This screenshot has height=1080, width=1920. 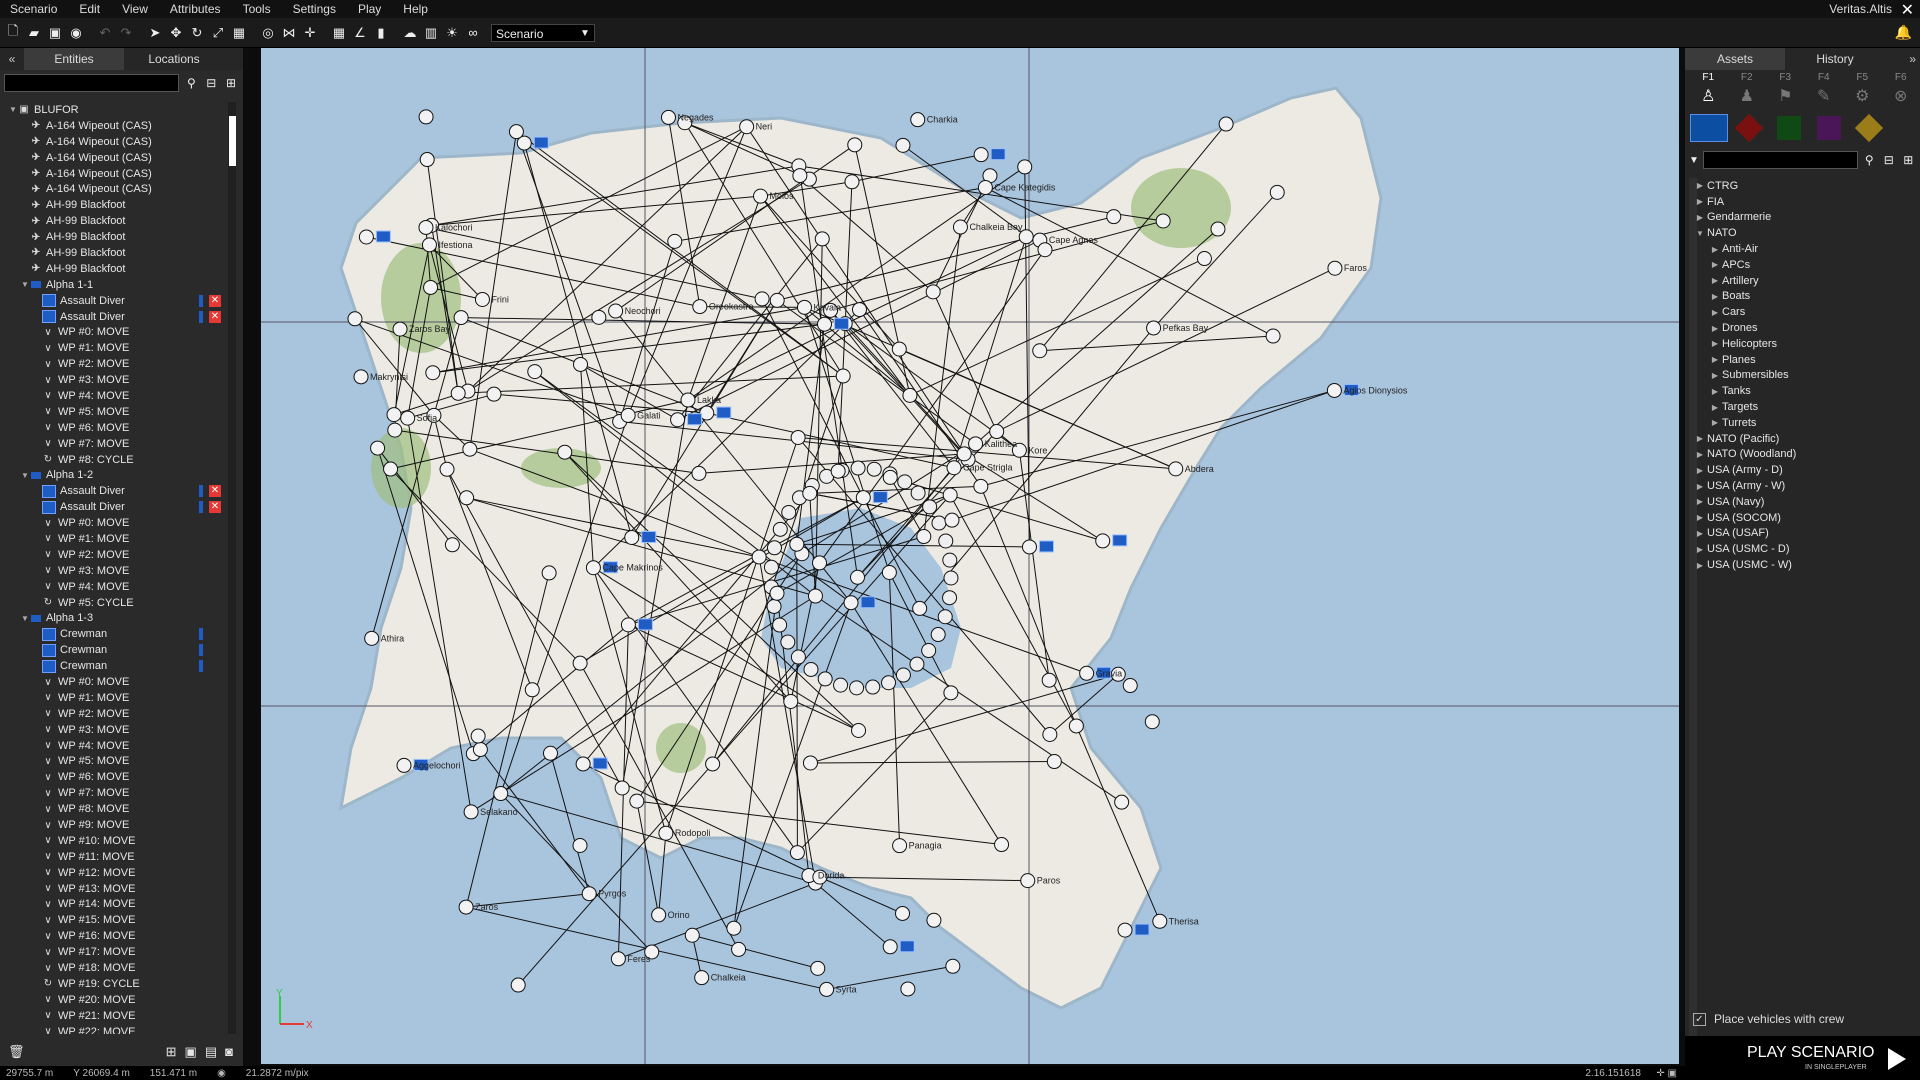 What do you see at coordinates (12, 59) in the screenshot?
I see `collapse-panel-icon: «` at bounding box center [12, 59].